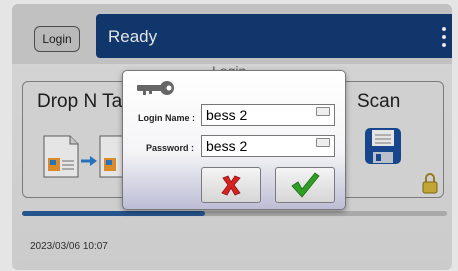 The width and height of the screenshot is (458, 271). Describe the element at coordinates (268, 146) in the screenshot. I see `password-input: bess 2` at that location.